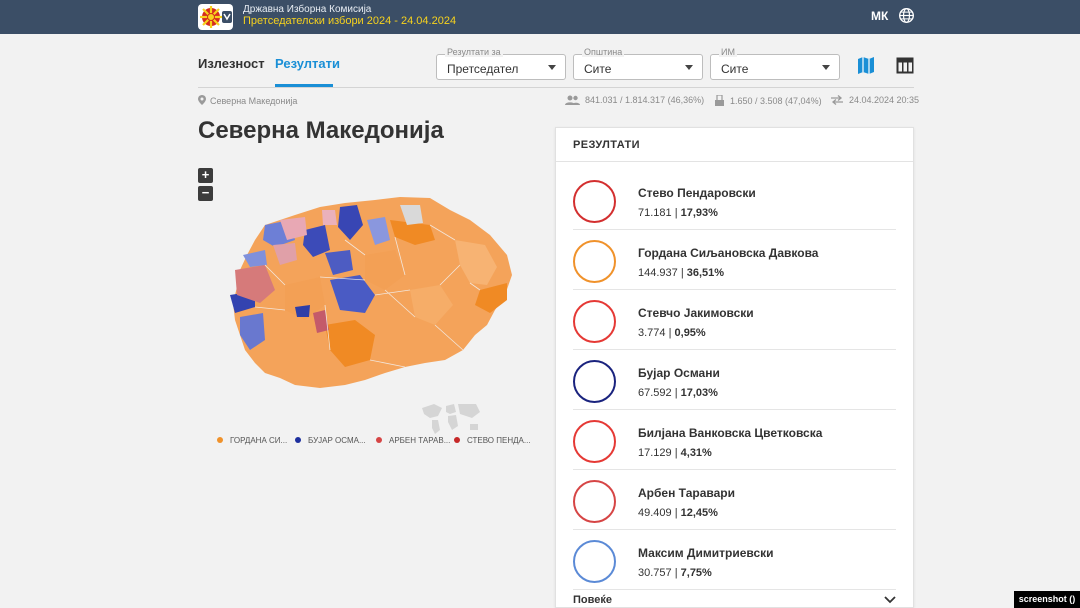  I want to click on voters-stat: 841.031 / 1.814.317 (46,36%), so click(634, 100).